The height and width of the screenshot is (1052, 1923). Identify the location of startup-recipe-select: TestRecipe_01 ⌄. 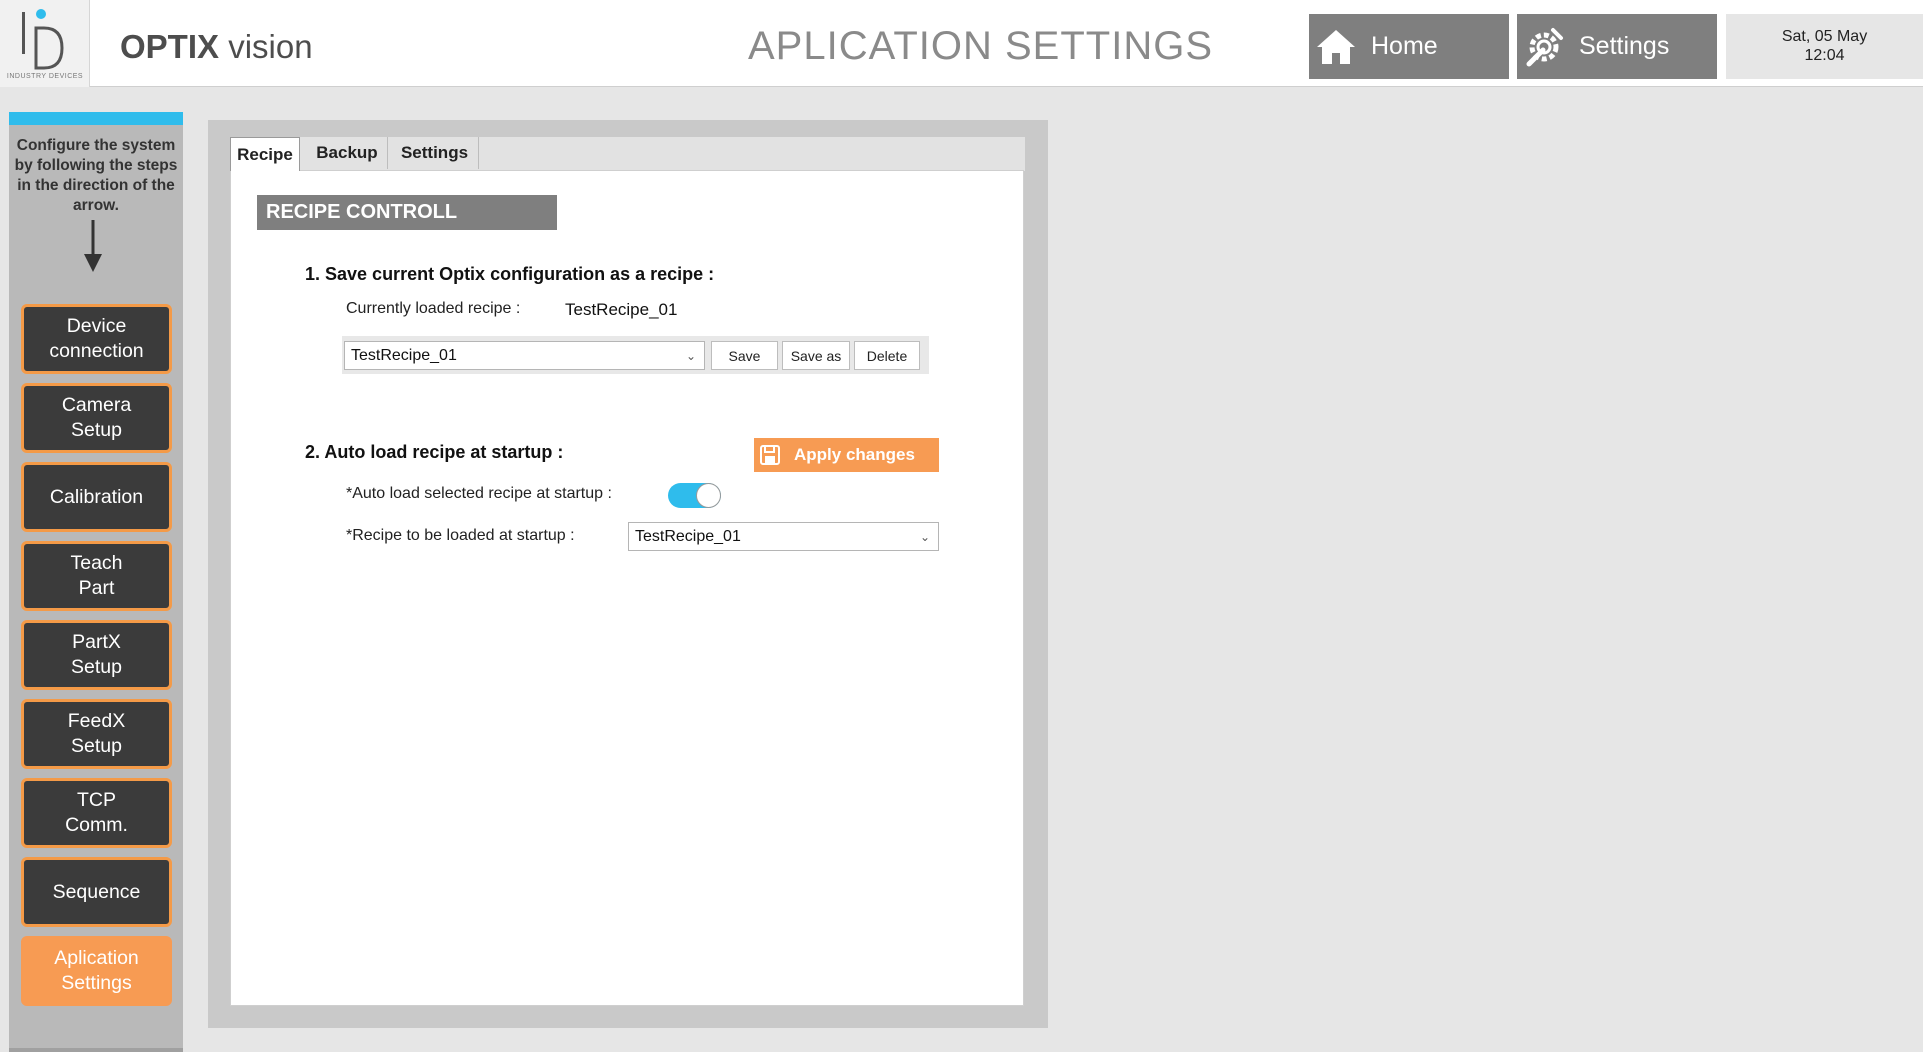
(783, 536).